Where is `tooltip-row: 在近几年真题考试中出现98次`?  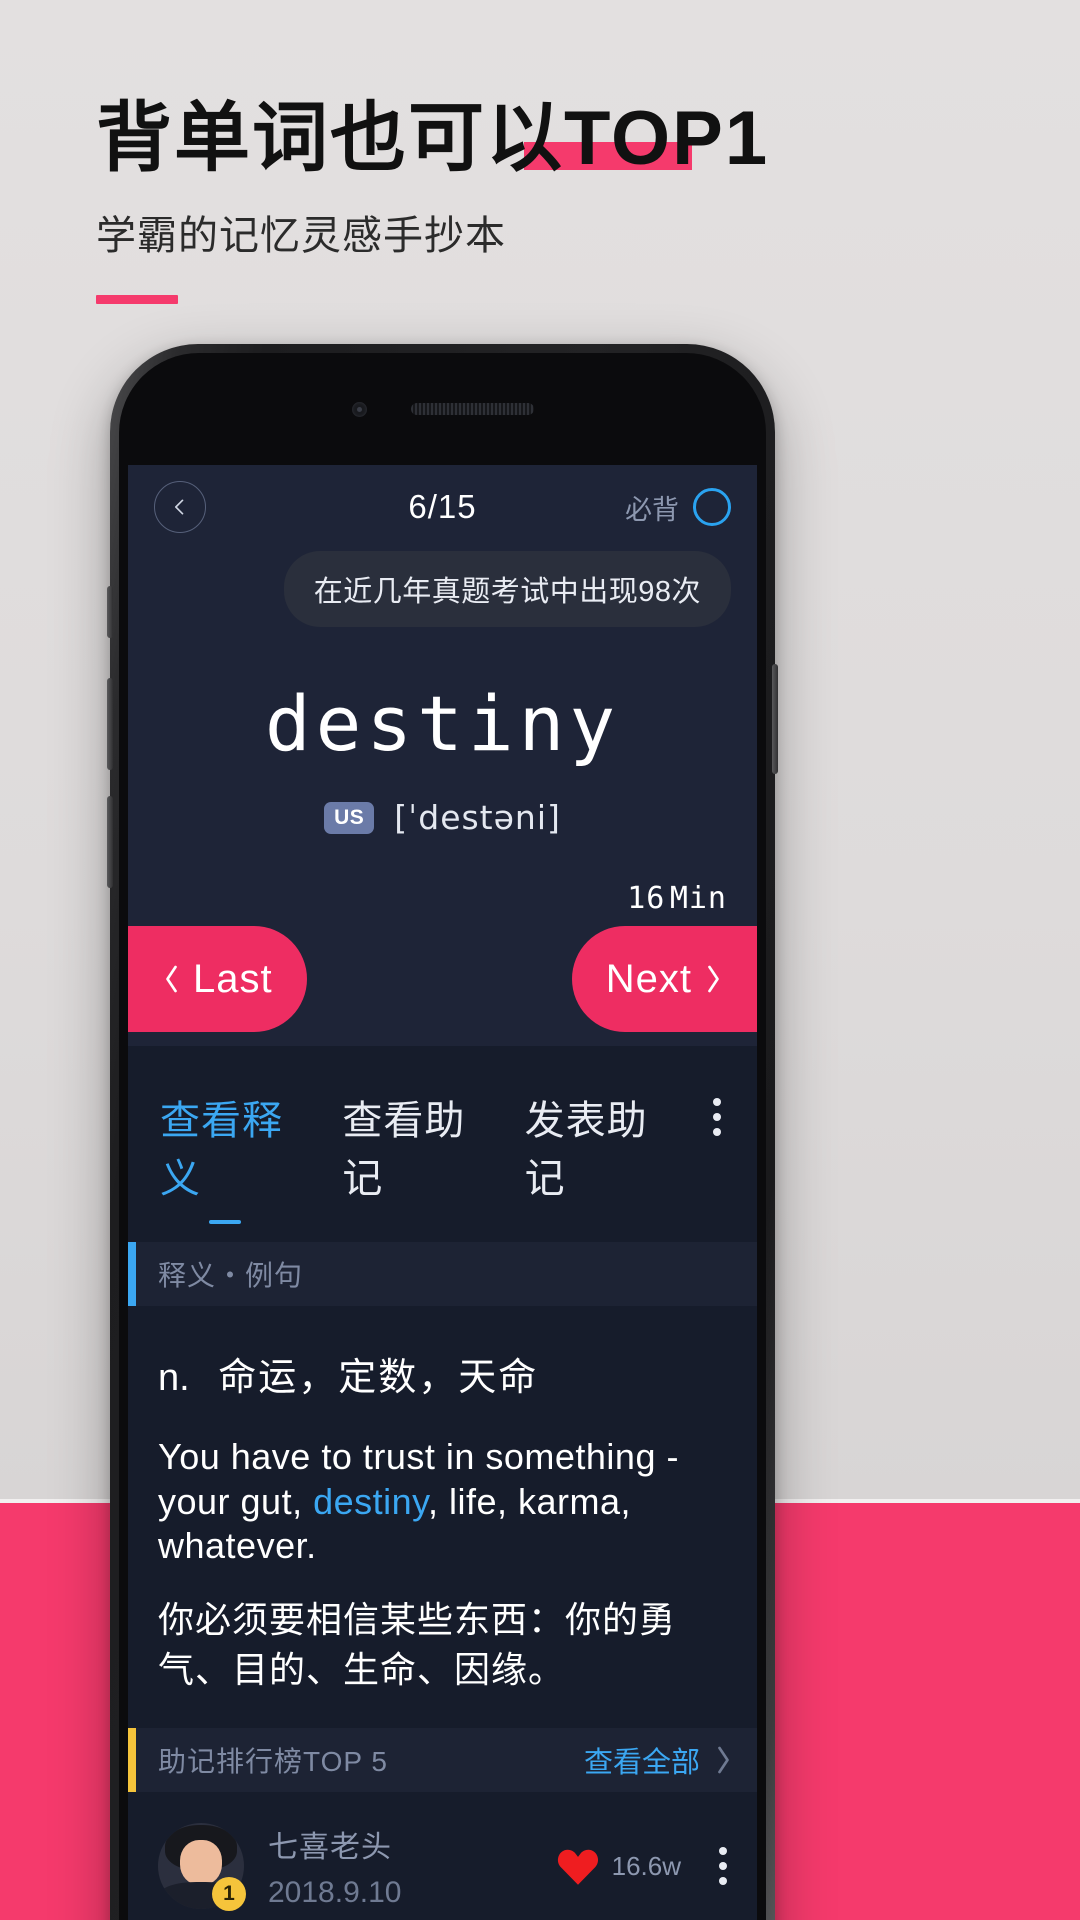 tooltip-row: 在近几年真题考试中出现98次 is located at coordinates (442, 588).